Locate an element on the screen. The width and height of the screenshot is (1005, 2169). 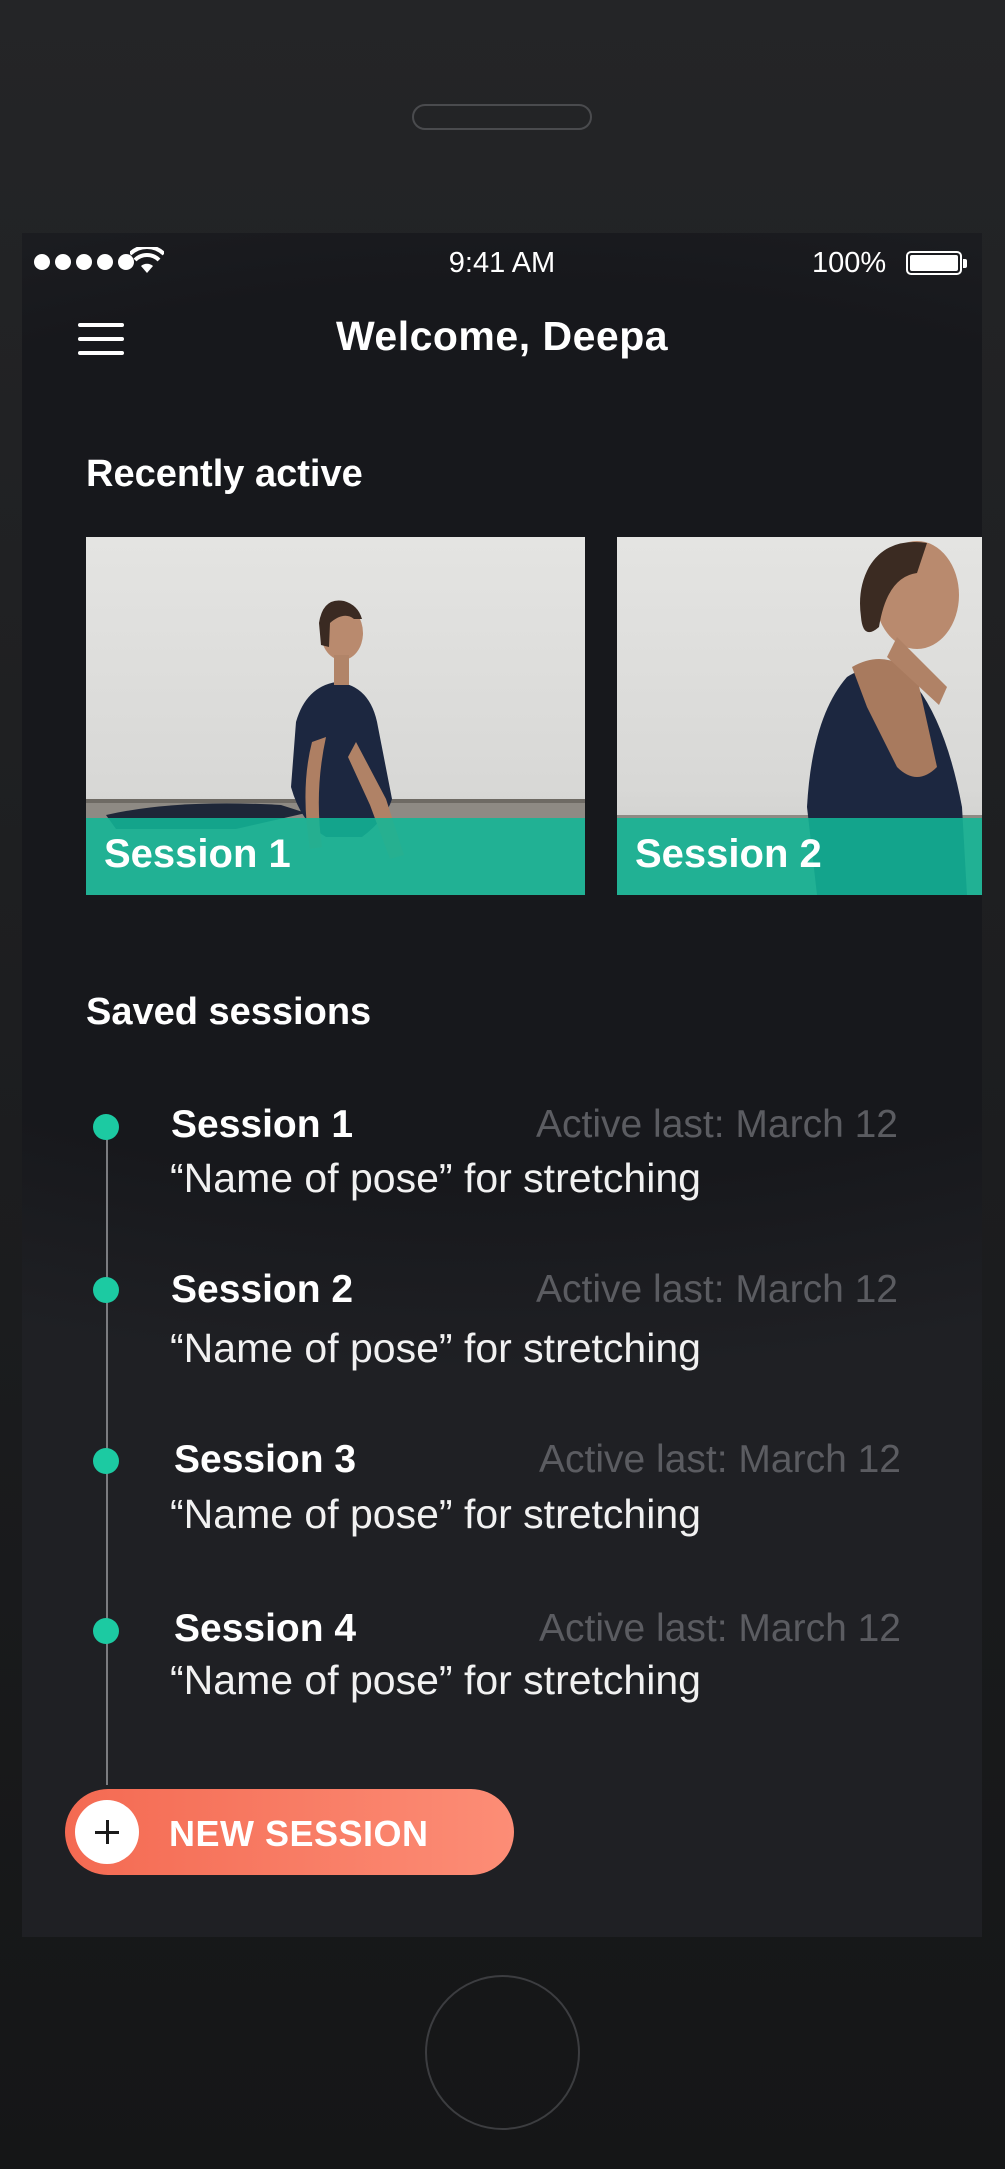
saved-sessions-heading: Saved sessions is located at coordinates (229, 1012).